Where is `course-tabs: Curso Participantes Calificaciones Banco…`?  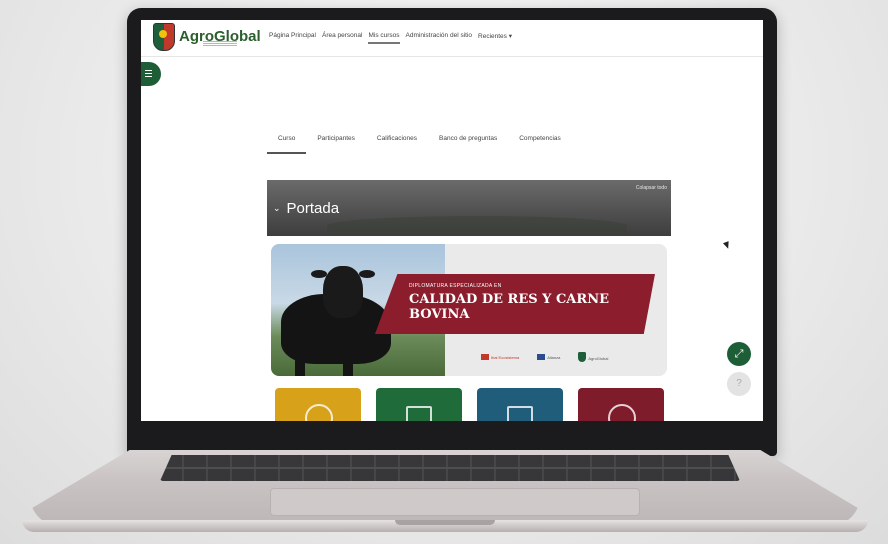
course-tabs: Curso Participantes Calificaciones Banco… is located at coordinates (474, 140).